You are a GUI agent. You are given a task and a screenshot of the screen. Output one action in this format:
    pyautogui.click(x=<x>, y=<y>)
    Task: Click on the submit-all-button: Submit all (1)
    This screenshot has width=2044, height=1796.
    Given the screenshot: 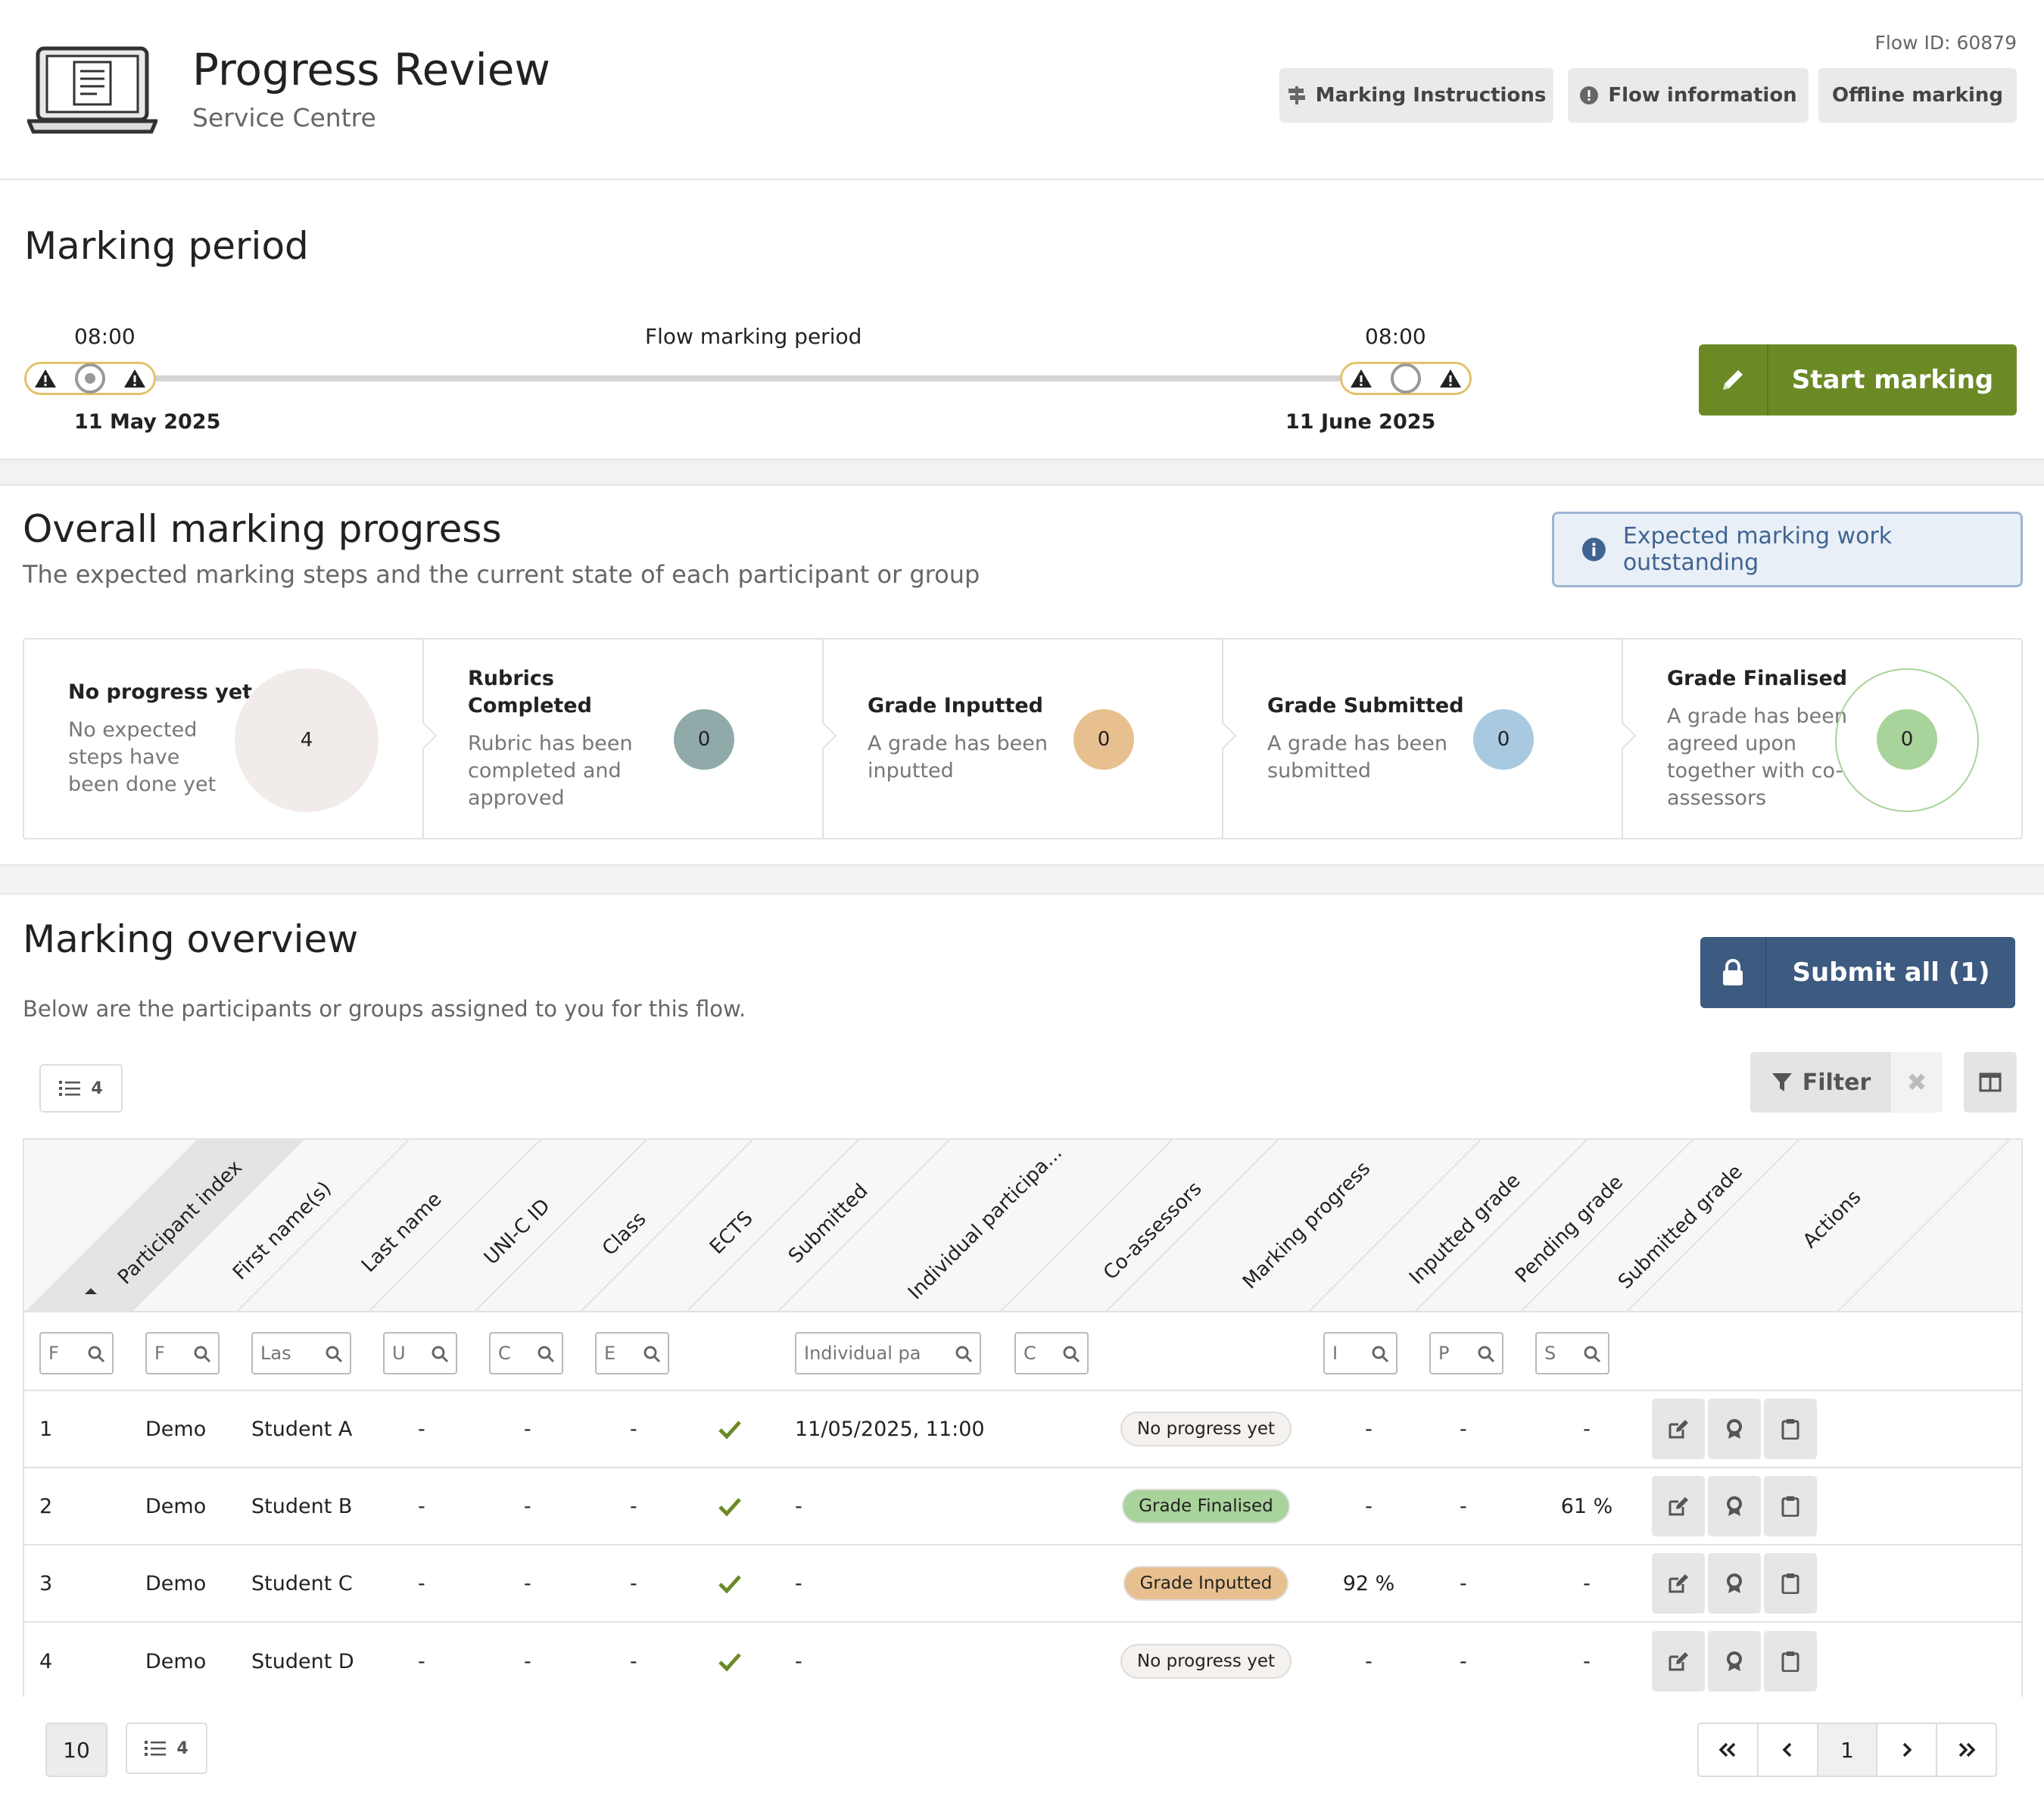 What is the action you would take?
    pyautogui.click(x=1858, y=972)
    